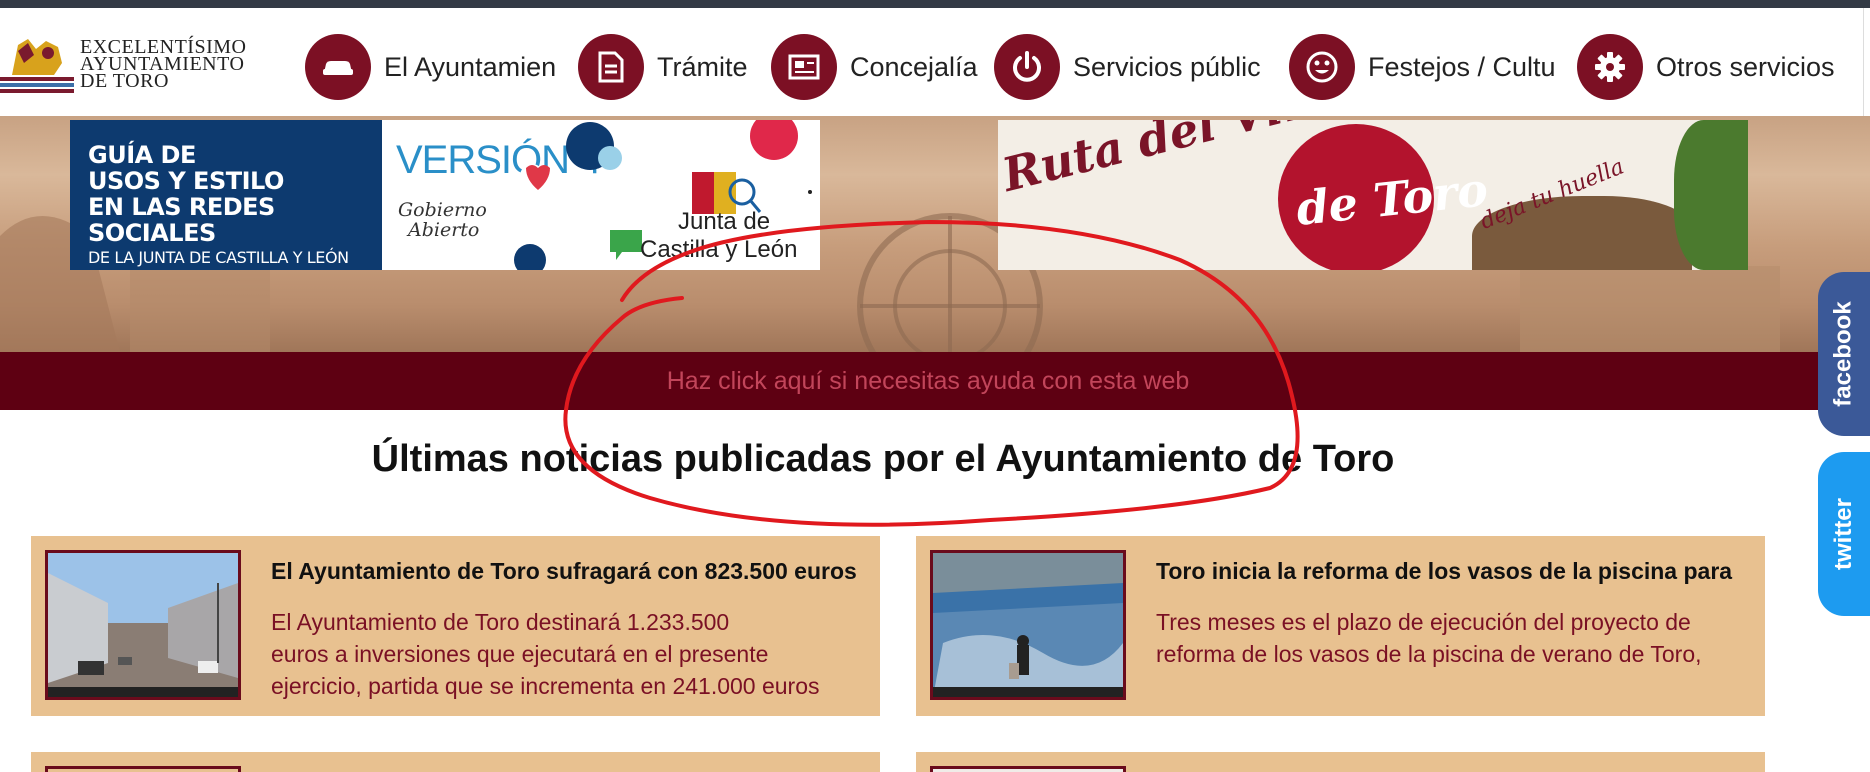  What do you see at coordinates (914, 66) in the screenshot?
I see `nav-label-concejalia: Concejalía` at bounding box center [914, 66].